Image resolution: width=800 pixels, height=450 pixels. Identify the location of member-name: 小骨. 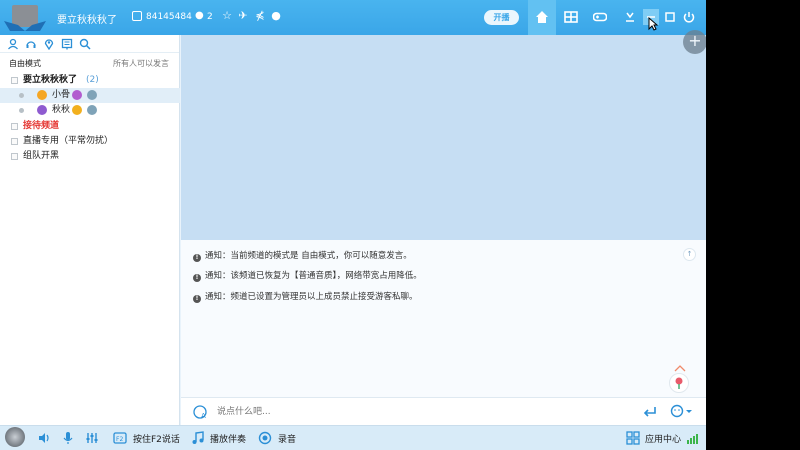
(61, 95).